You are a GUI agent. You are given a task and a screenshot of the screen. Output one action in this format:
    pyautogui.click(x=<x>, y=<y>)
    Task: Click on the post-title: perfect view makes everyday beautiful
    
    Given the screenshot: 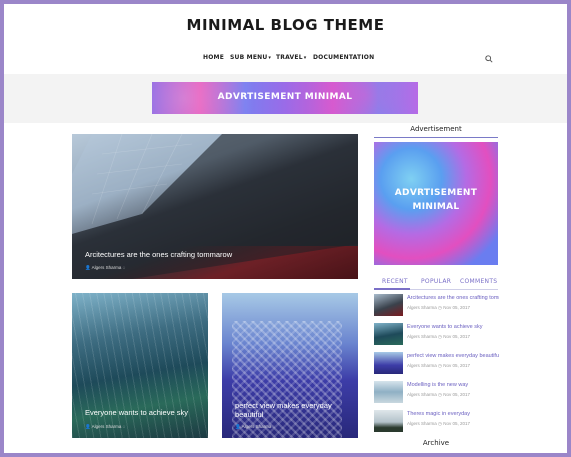 What is the action you would take?
    pyautogui.click(x=453, y=356)
    